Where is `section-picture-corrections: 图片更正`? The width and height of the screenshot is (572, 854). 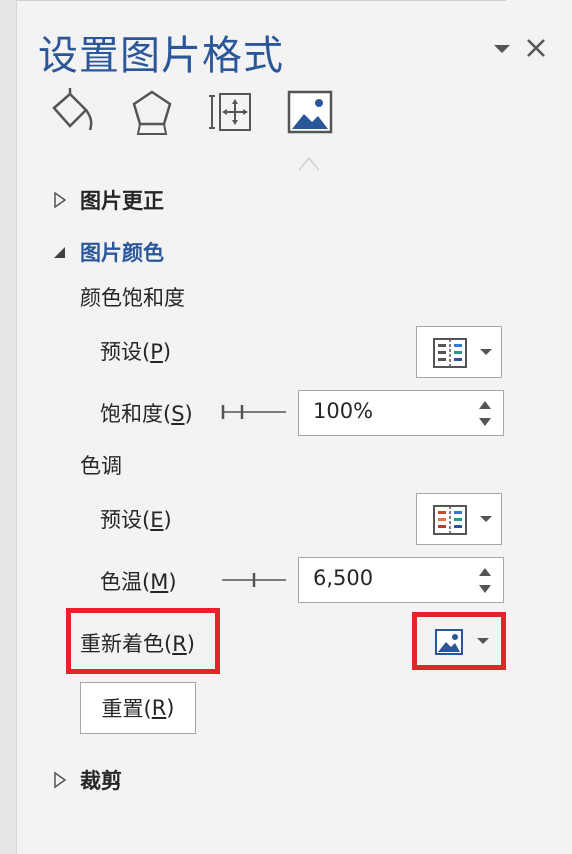
section-picture-corrections: 图片更正 is located at coordinates (107, 200).